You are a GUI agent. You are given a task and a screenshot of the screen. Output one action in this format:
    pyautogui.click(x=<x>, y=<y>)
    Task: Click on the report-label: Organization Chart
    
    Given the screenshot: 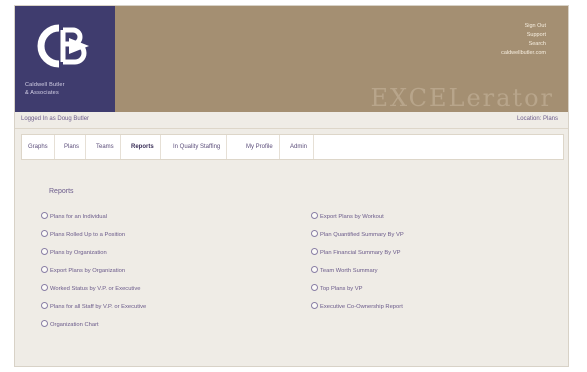 What is the action you would take?
    pyautogui.click(x=74, y=325)
    